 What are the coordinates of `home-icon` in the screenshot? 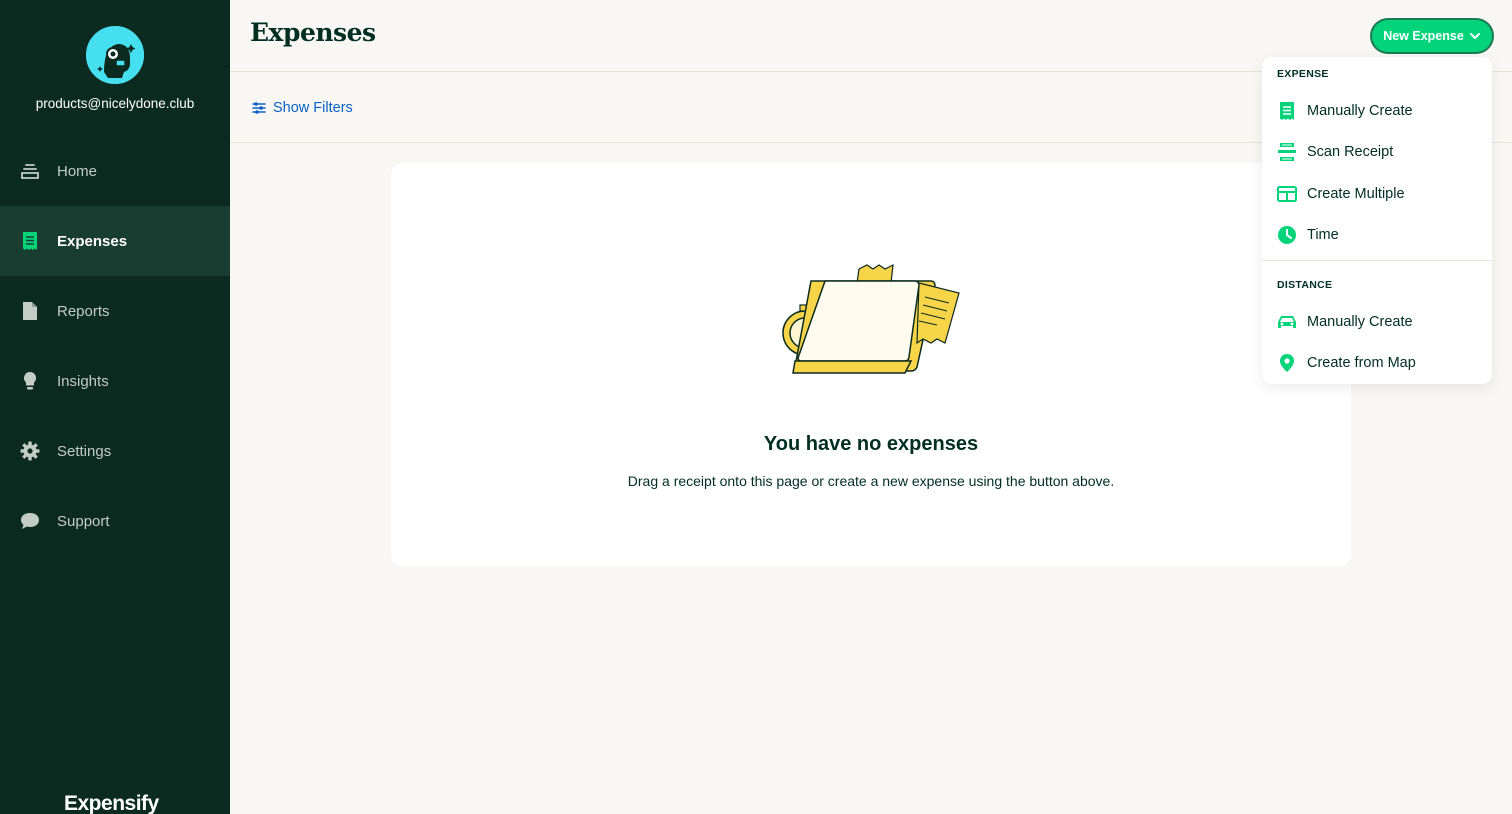 It's located at (30, 171).